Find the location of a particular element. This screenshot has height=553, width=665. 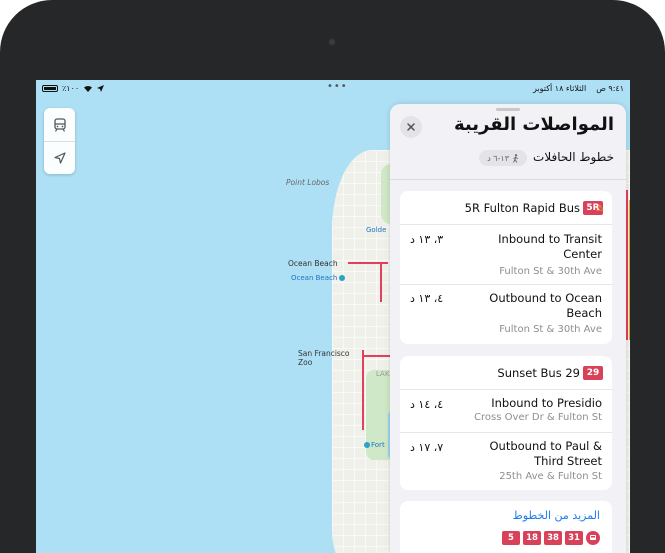

map-label-fort: Fort is located at coordinates (378, 445).